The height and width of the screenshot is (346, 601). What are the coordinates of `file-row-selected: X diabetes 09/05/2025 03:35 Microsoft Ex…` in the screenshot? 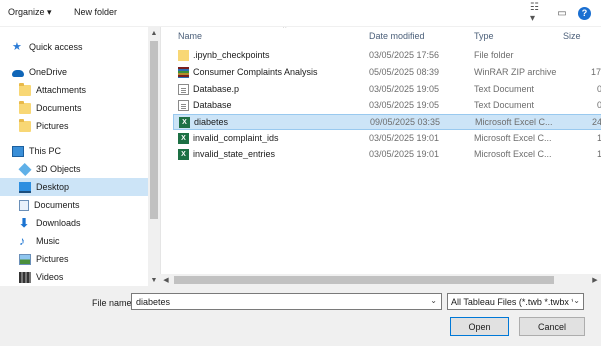 It's located at (387, 122).